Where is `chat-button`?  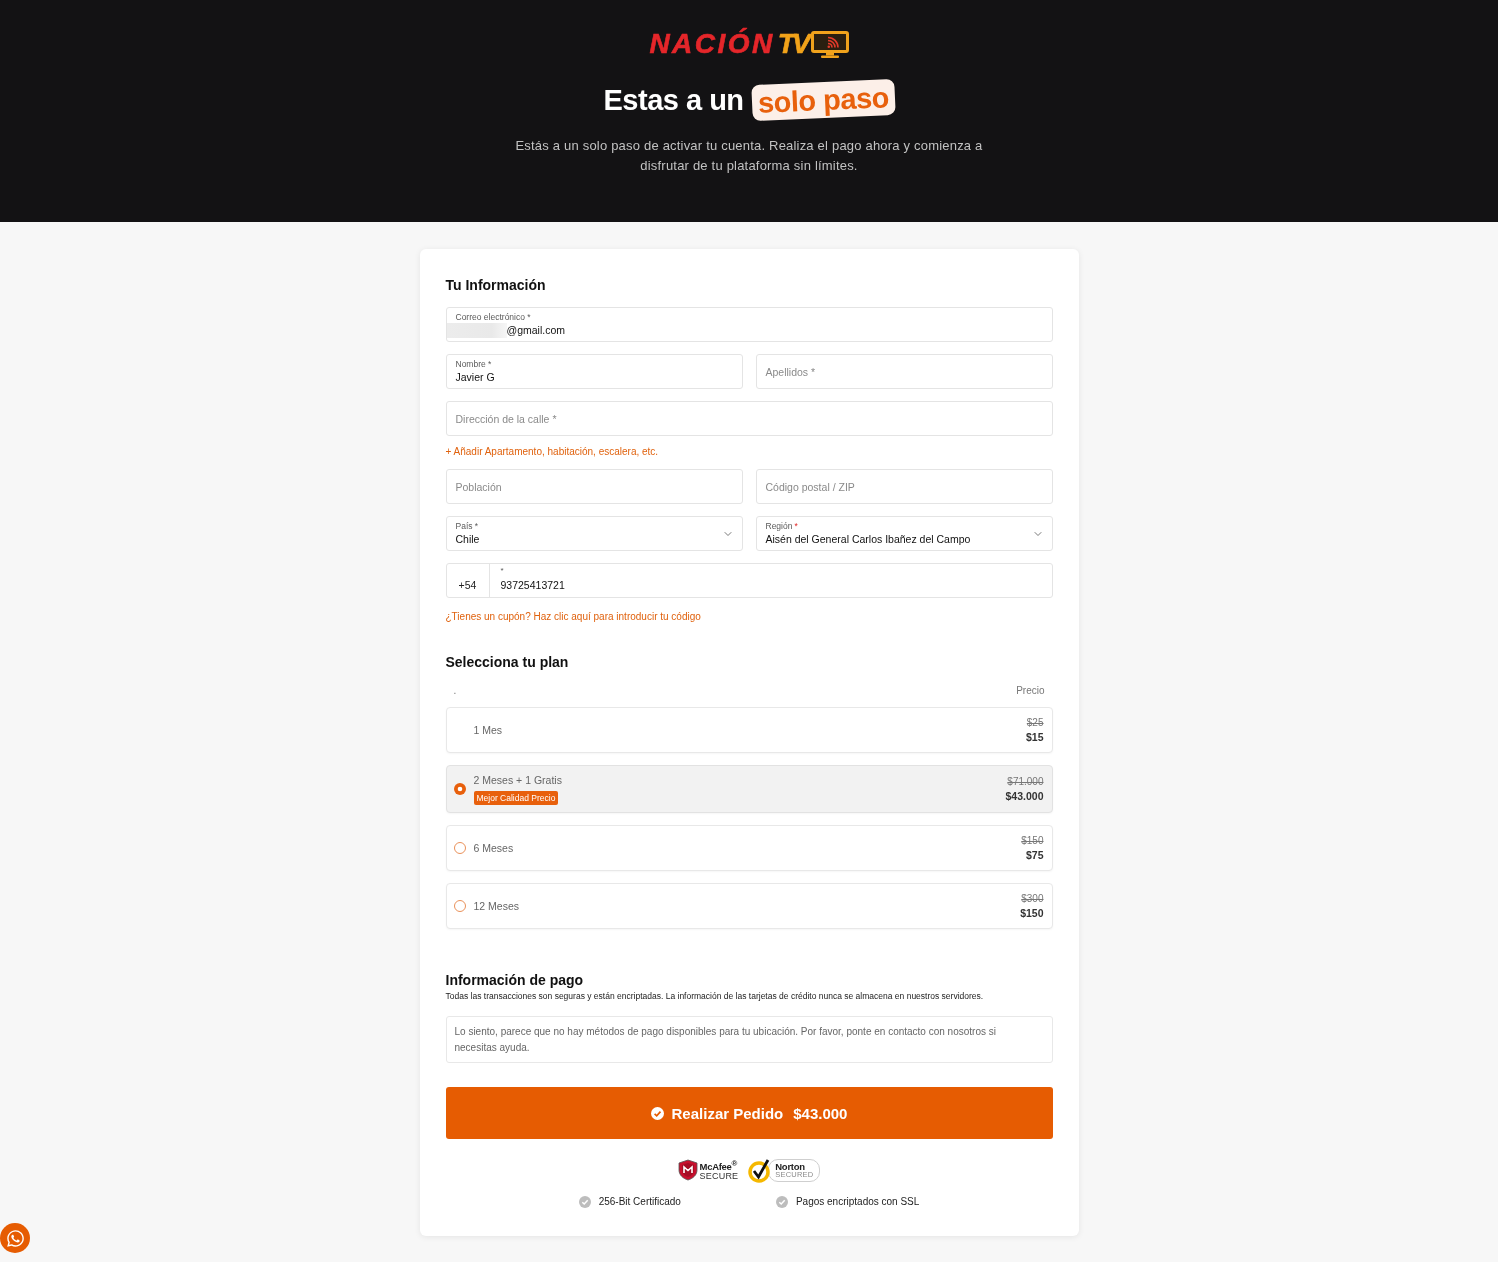
chat-button is located at coordinates (15, 1238).